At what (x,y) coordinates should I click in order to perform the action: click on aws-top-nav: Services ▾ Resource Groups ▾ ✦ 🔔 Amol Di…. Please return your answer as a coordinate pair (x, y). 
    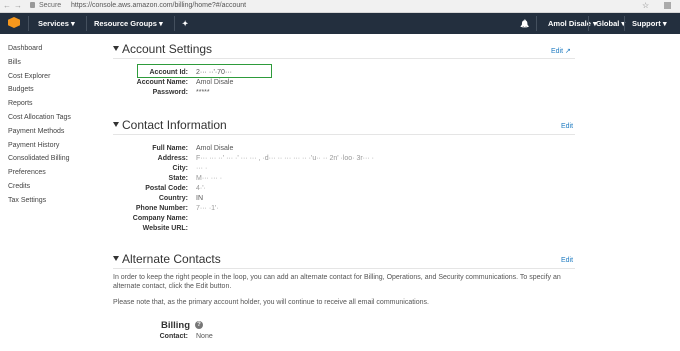
    Looking at the image, I should click on (340, 23).